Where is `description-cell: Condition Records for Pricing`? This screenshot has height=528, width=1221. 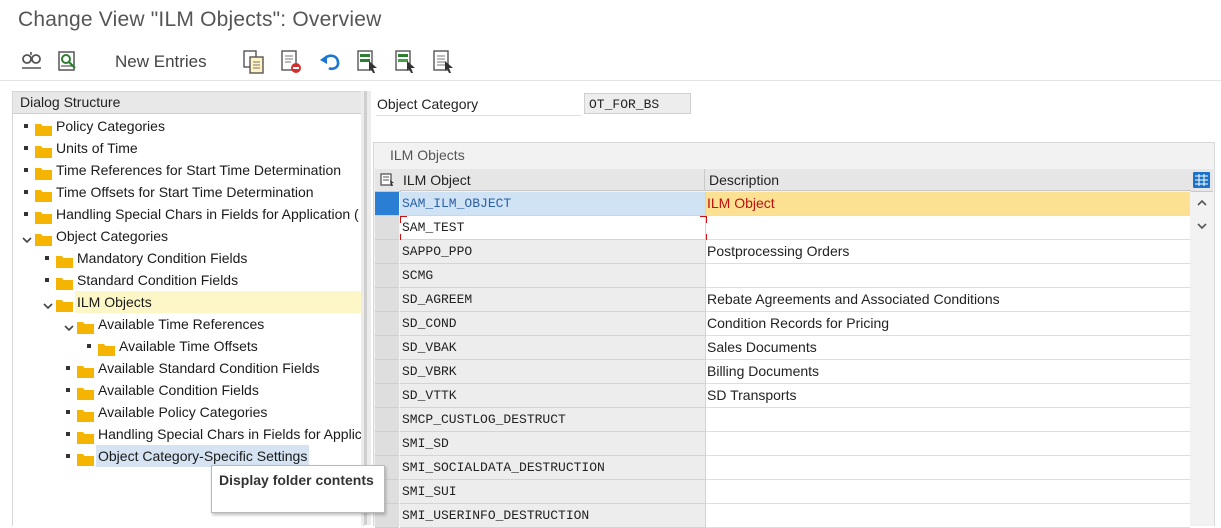
description-cell: Condition Records for Pricing is located at coordinates (948, 324).